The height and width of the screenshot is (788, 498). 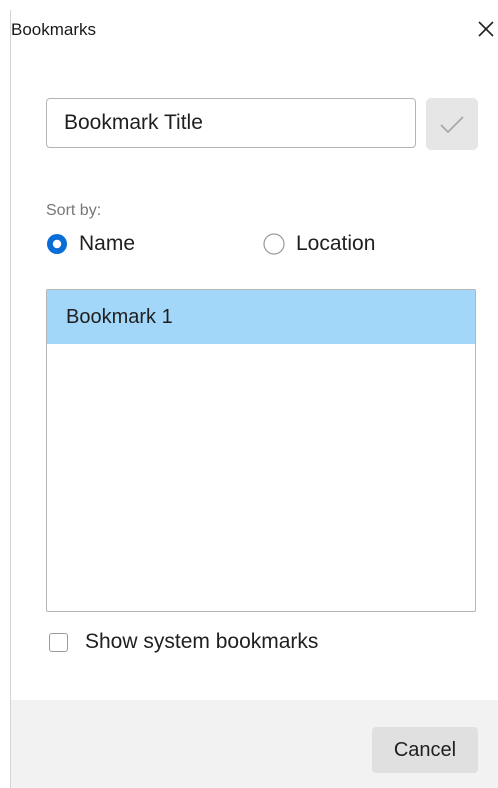 What do you see at coordinates (254, 744) in the screenshot?
I see `dialog-footer: Cancel` at bounding box center [254, 744].